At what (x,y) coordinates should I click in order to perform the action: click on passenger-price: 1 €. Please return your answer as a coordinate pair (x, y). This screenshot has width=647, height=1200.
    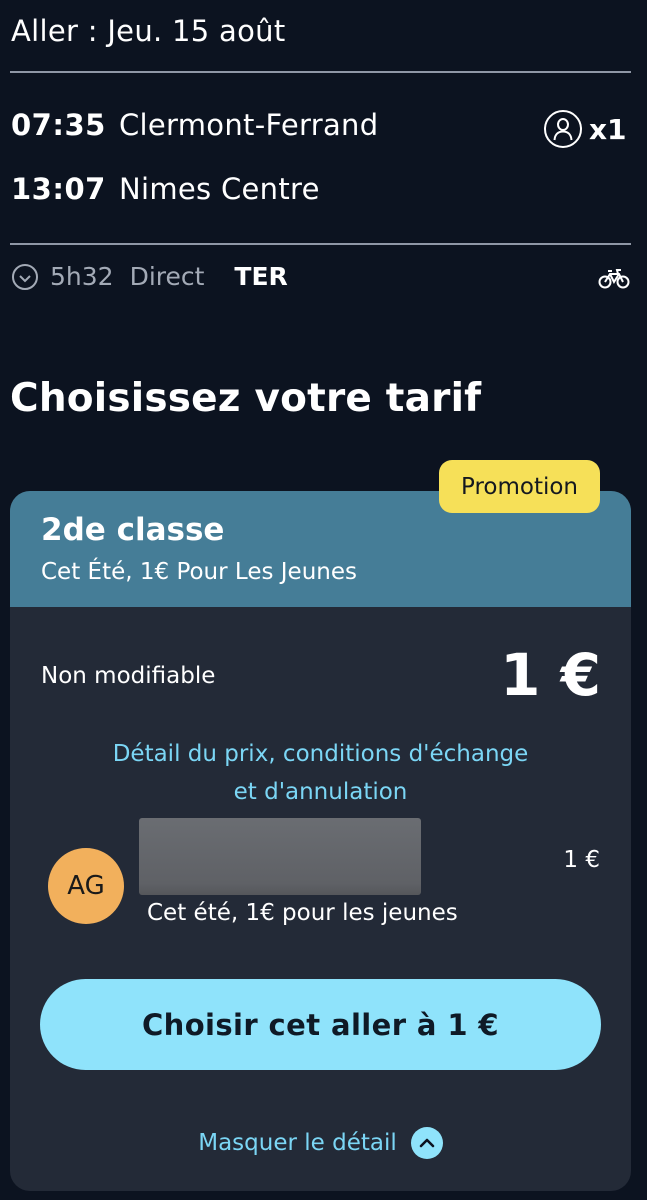
    Looking at the image, I should click on (581, 860).